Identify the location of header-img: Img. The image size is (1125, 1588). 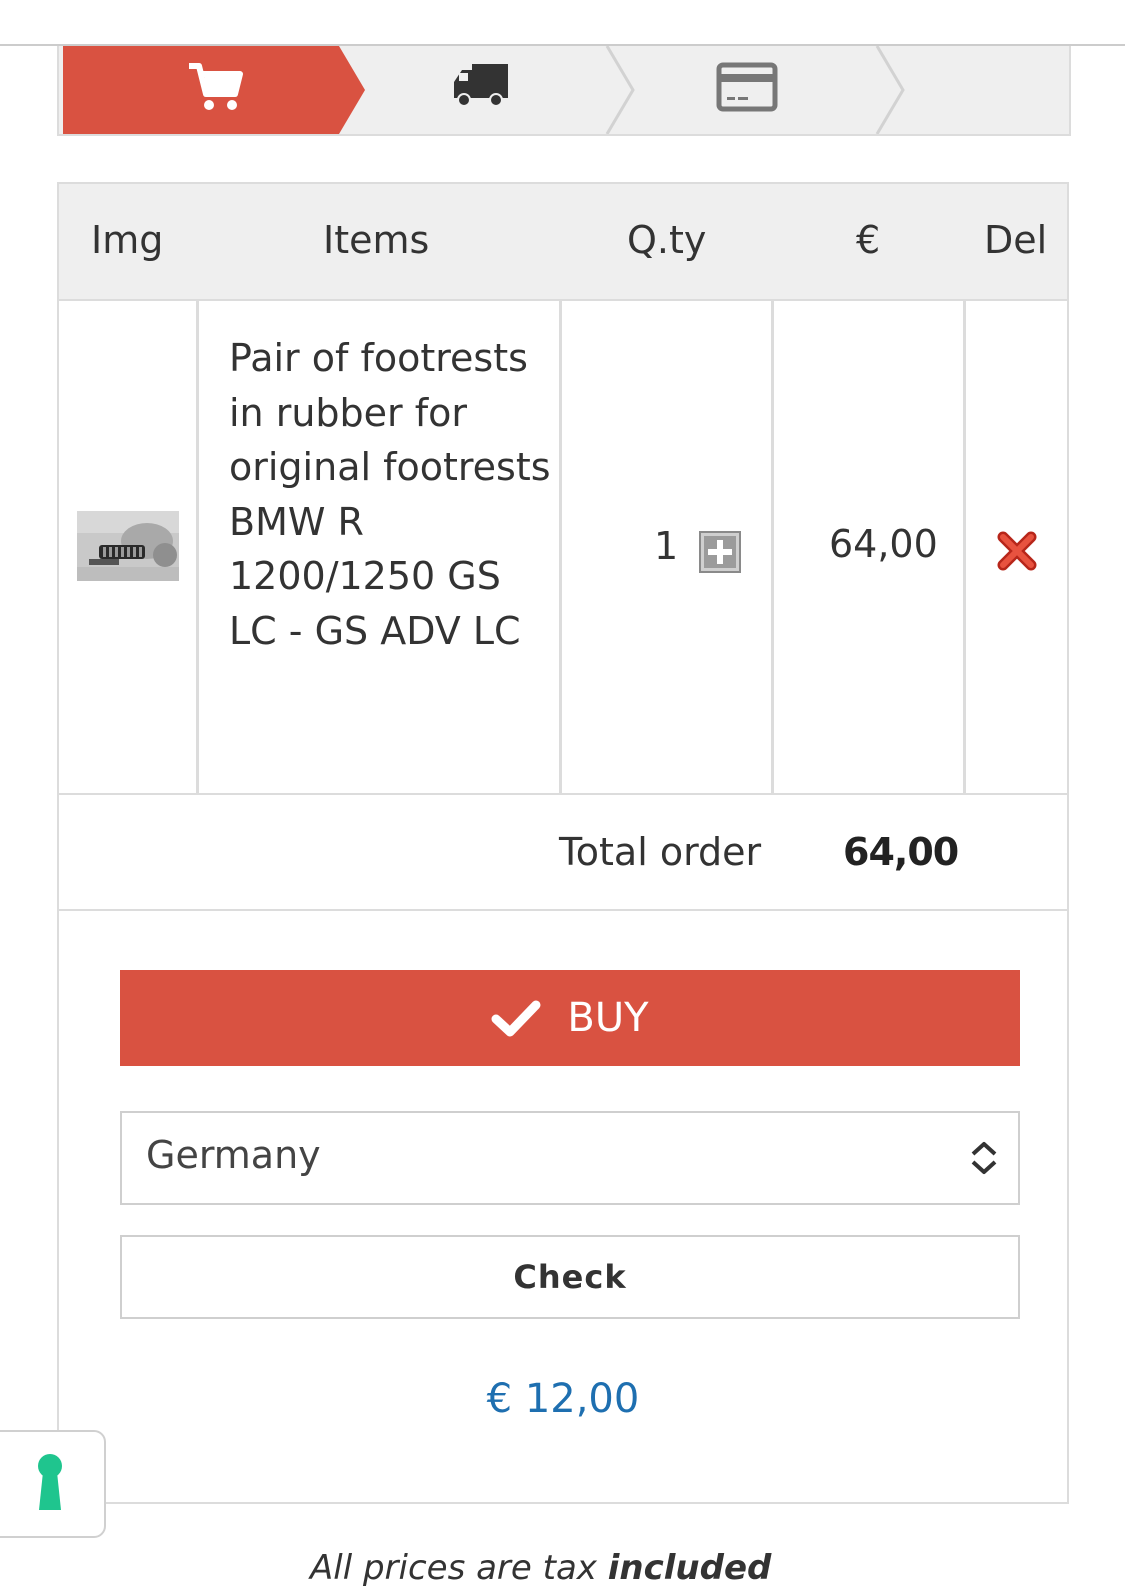
(127, 240).